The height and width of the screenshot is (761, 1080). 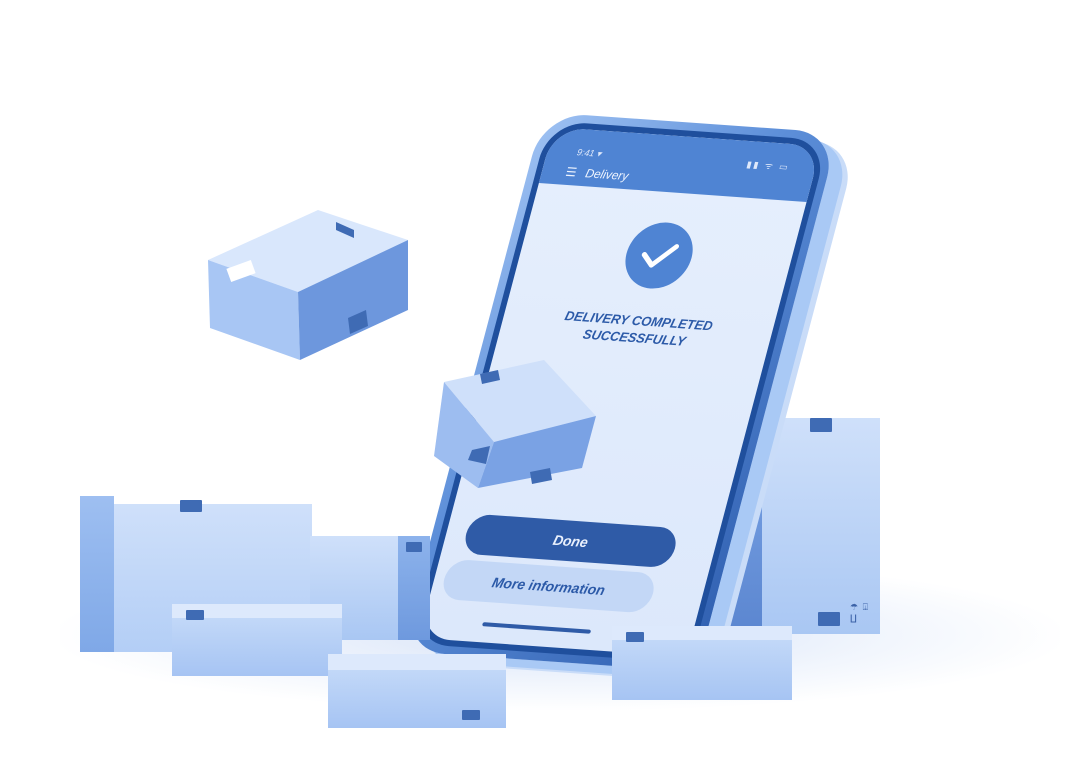 What do you see at coordinates (536, 628) in the screenshot?
I see `home-indicator` at bounding box center [536, 628].